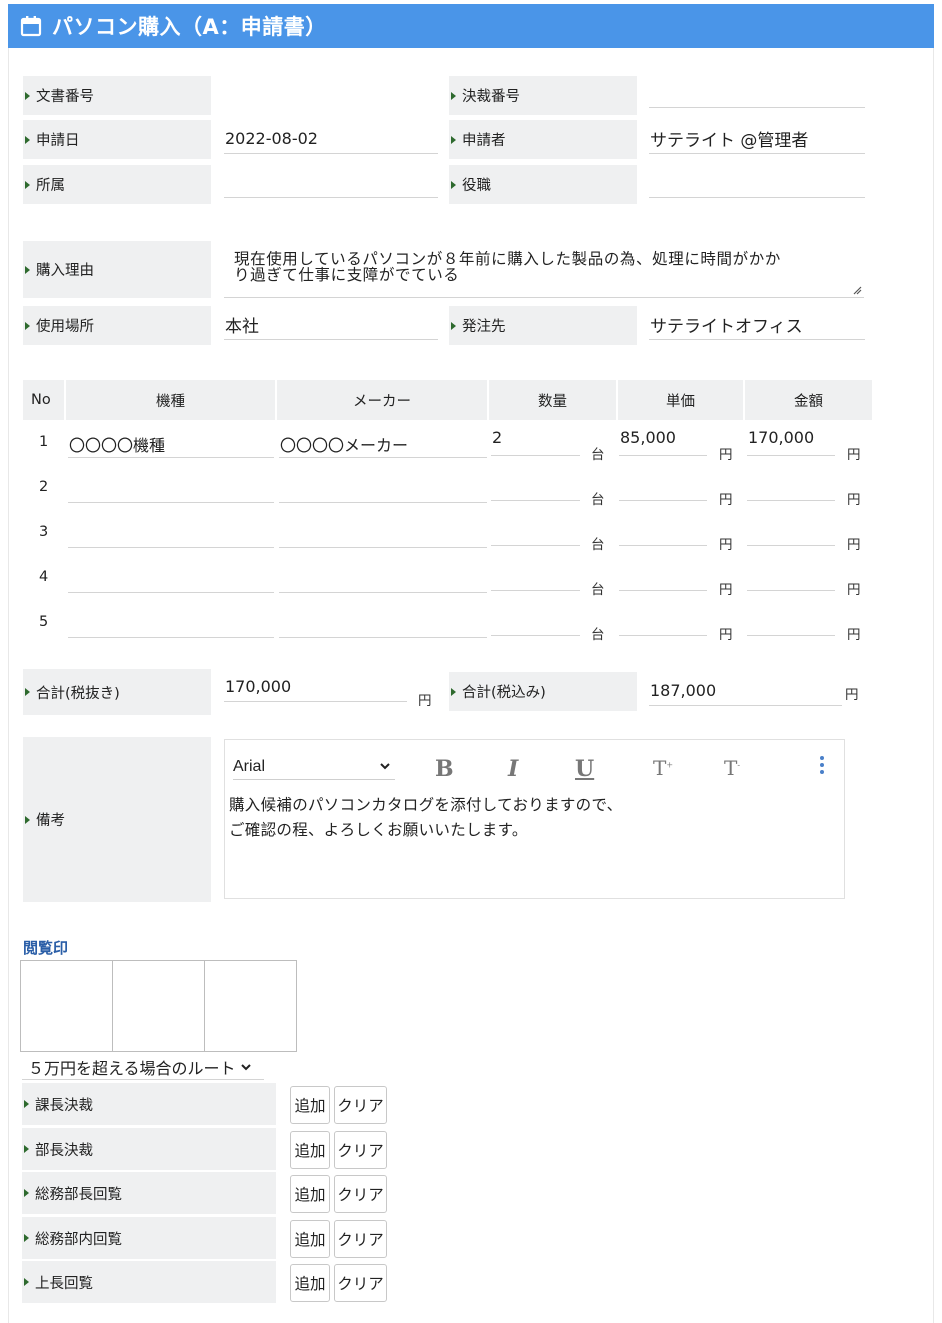 This screenshot has width=942, height=1323. Describe the element at coordinates (149, 1193) in the screenshot. I see `approval-step-label: 総務部長回覧` at that location.